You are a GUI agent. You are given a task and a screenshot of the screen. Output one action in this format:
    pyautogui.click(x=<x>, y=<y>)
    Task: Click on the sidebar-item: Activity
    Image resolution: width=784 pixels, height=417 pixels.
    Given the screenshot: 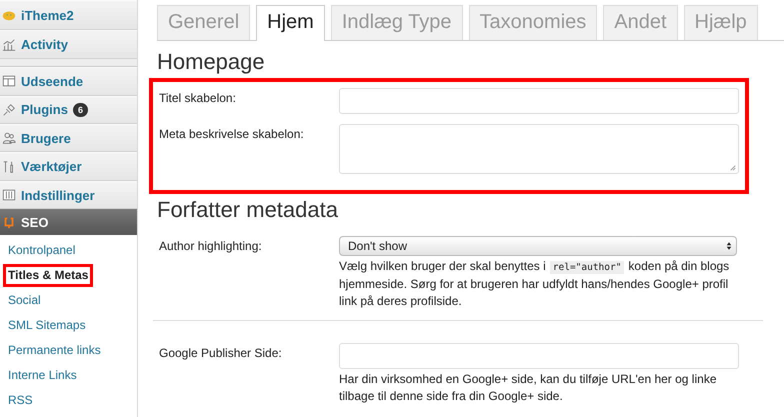 What is the action you would take?
    pyautogui.click(x=68, y=44)
    